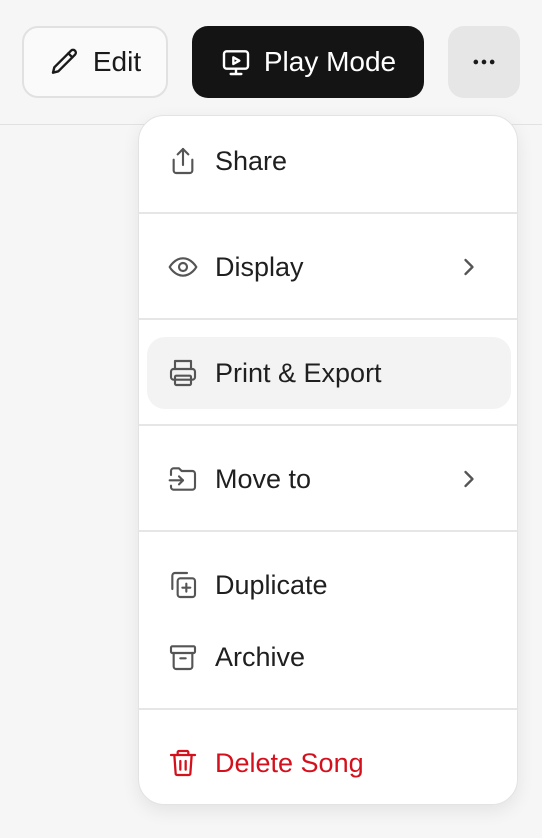 The image size is (542, 838). Describe the element at coordinates (183, 161) in the screenshot. I see `share-upload-icon` at that location.